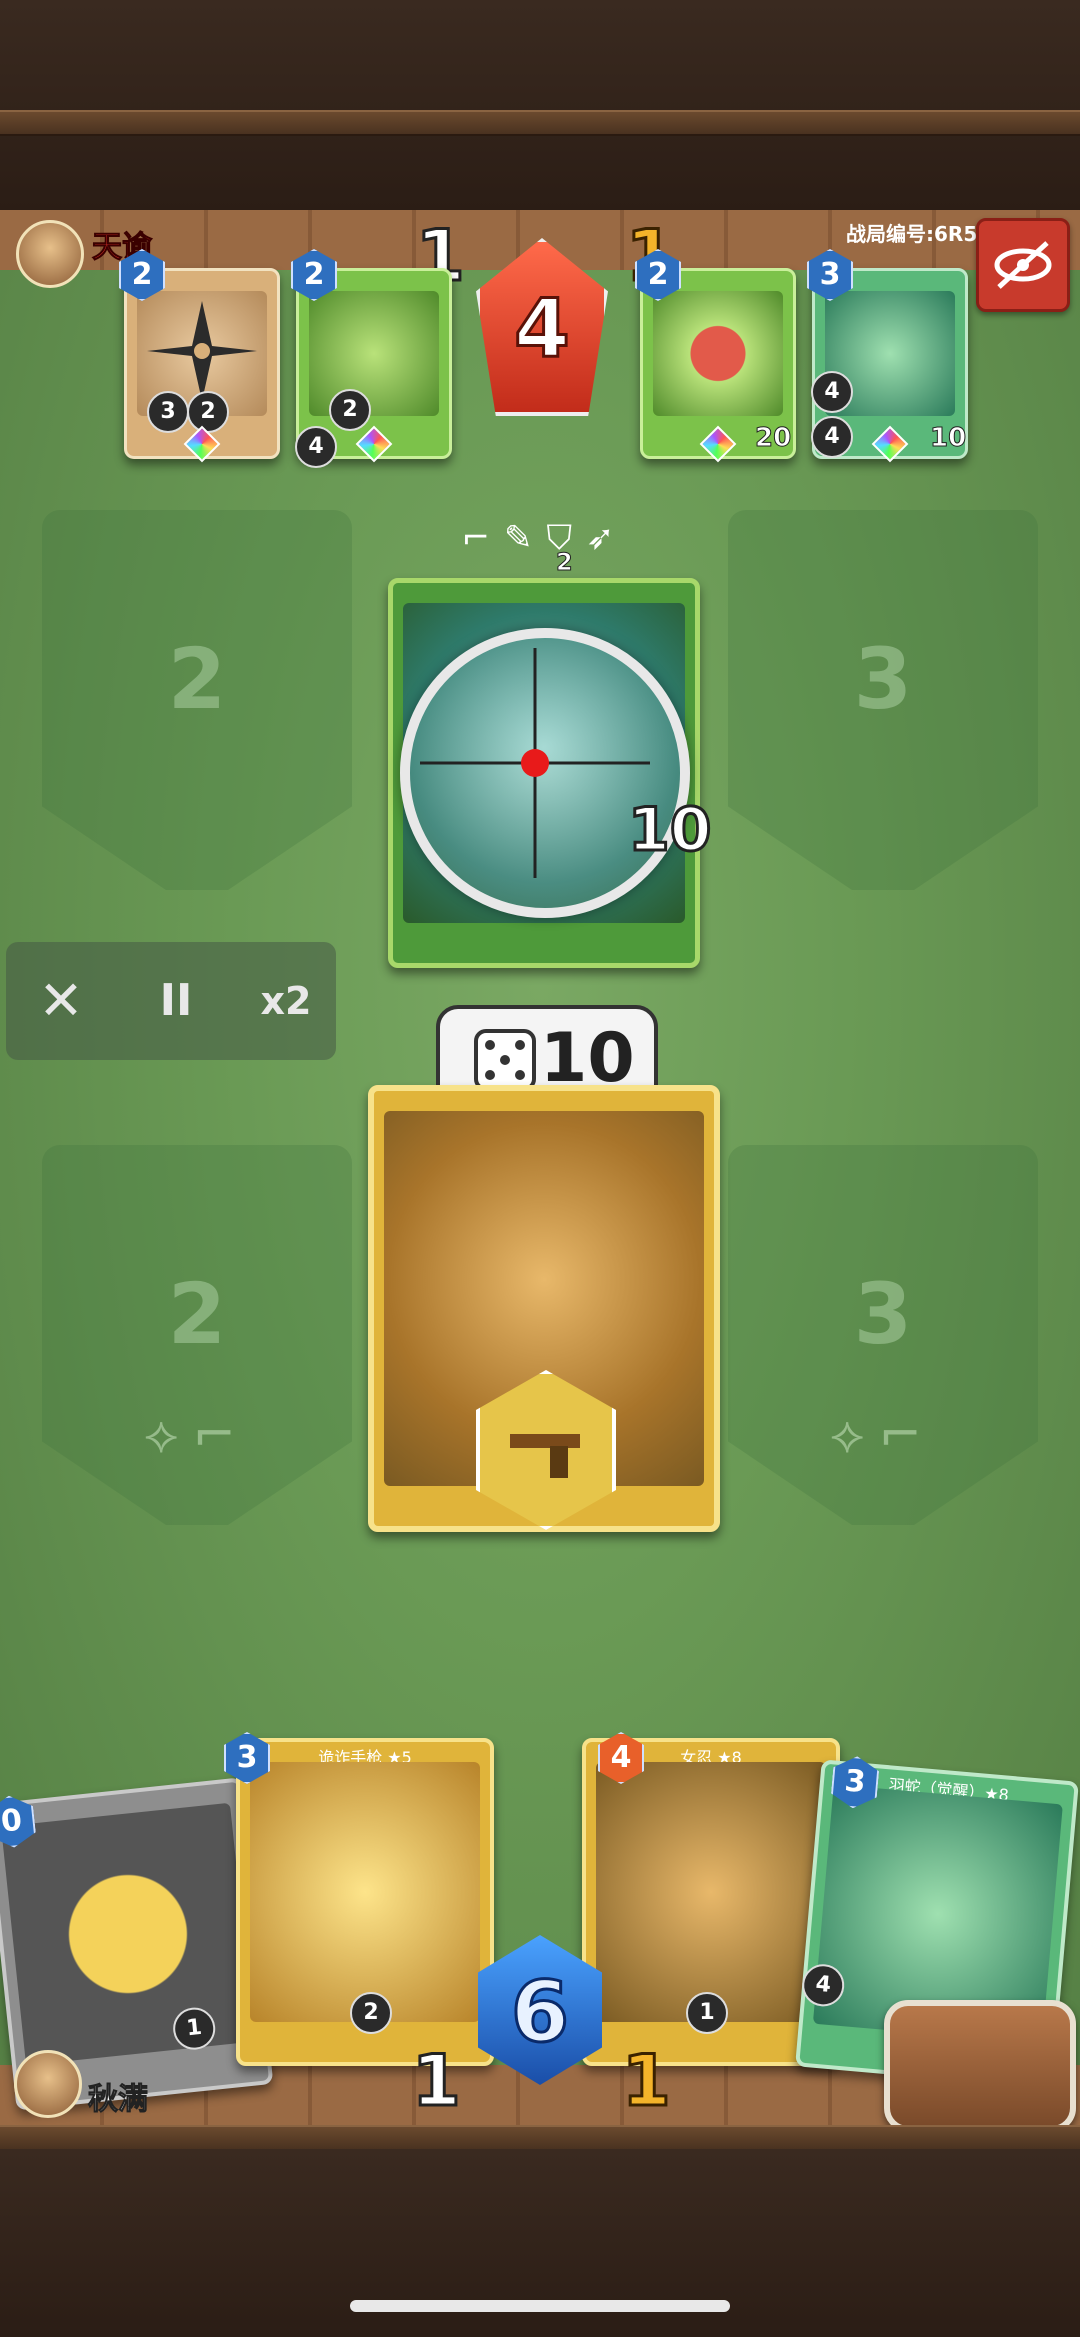 This screenshot has height=2337, width=1080. Describe the element at coordinates (540, 2138) in the screenshot. I see `bottom-beam` at that location.